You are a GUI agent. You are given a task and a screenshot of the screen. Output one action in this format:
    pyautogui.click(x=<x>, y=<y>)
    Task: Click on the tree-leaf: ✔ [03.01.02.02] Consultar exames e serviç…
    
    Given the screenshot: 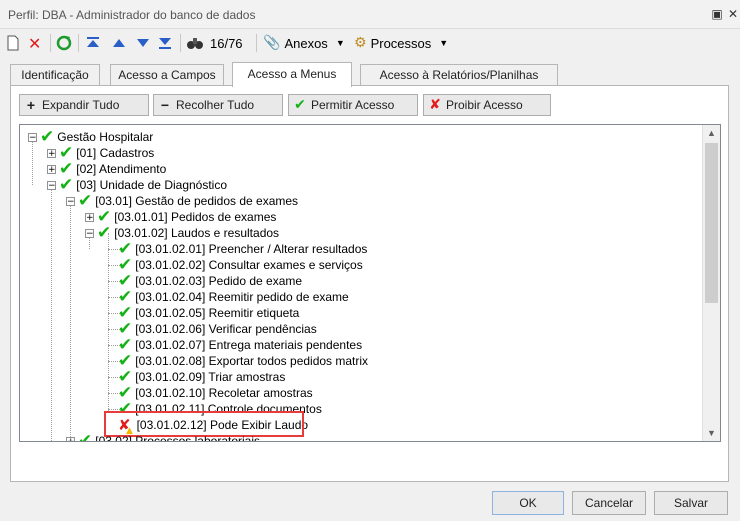 What is the action you would take?
    pyautogui.click(x=240, y=265)
    